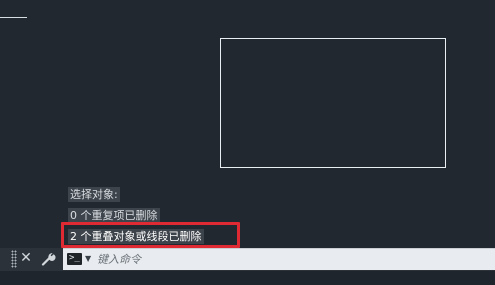 The width and height of the screenshot is (495, 285). Describe the element at coordinates (14, 259) in the screenshot. I see `grip-icon` at that location.